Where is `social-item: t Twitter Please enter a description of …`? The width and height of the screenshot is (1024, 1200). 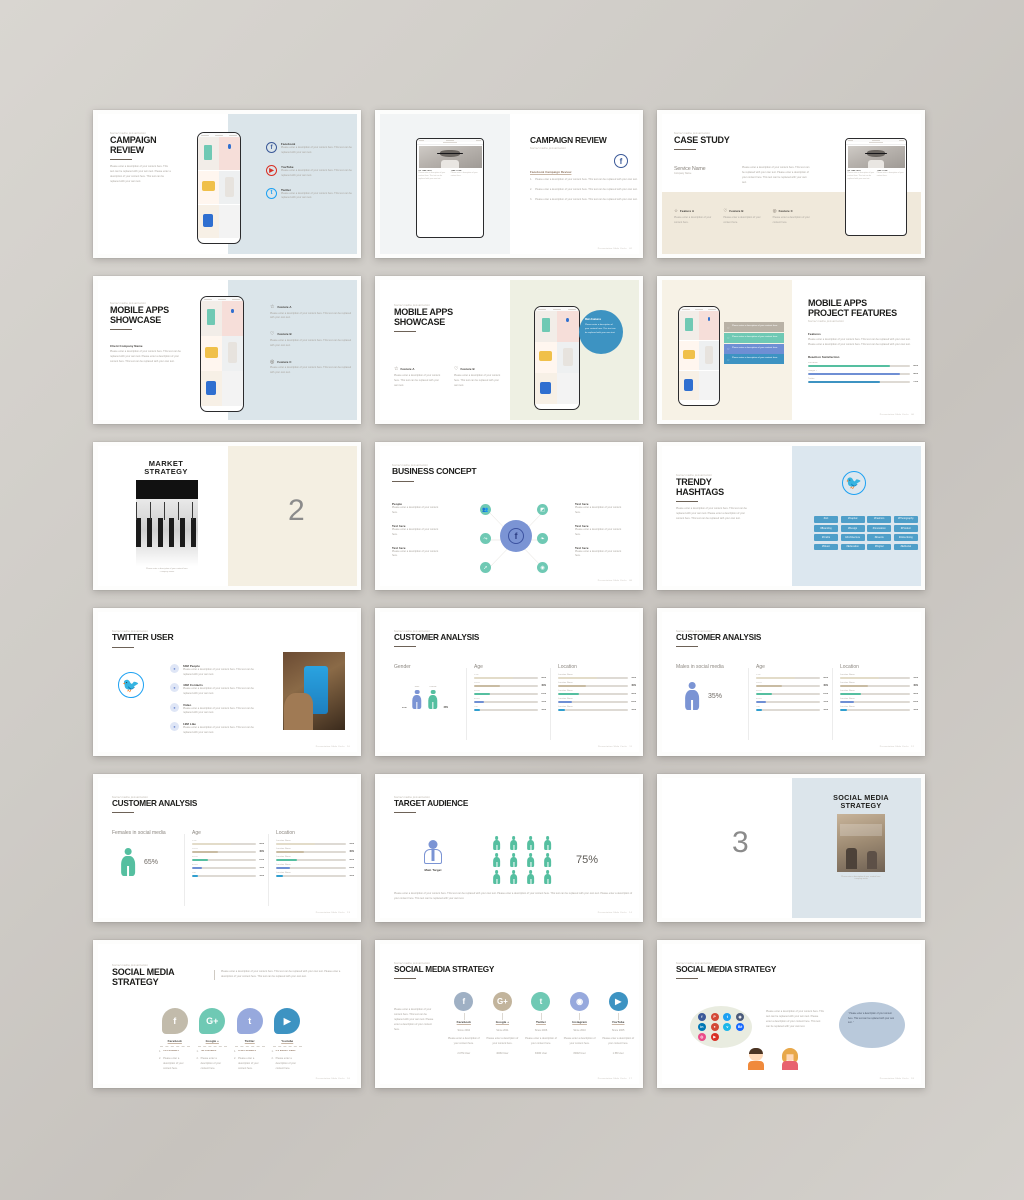
social-item: t Twitter Please enter a description of … is located at coordinates (309, 194).